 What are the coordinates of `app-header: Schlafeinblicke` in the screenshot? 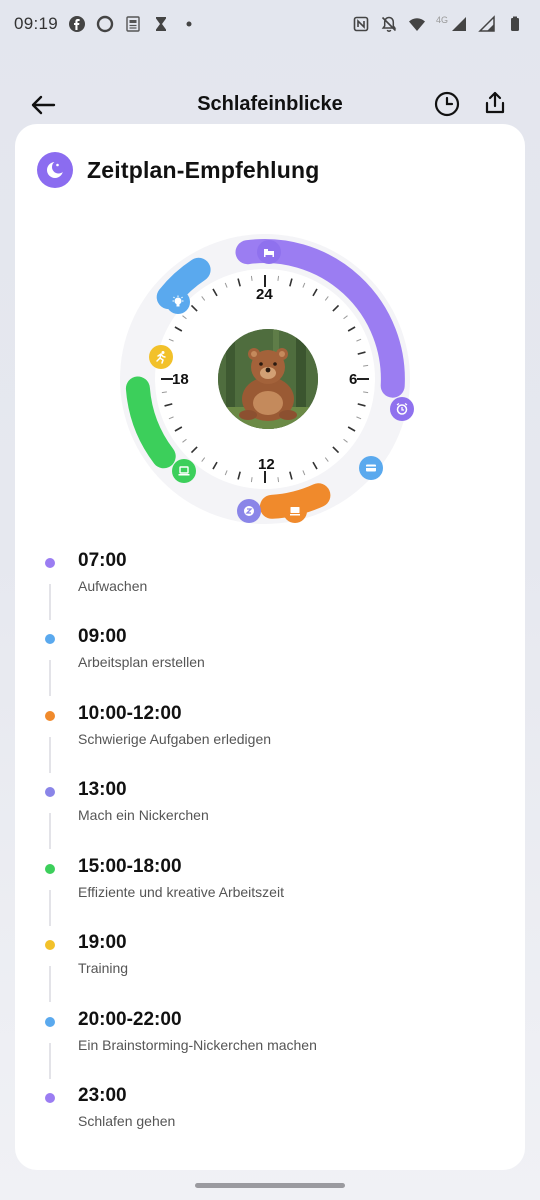 It's located at (270, 104).